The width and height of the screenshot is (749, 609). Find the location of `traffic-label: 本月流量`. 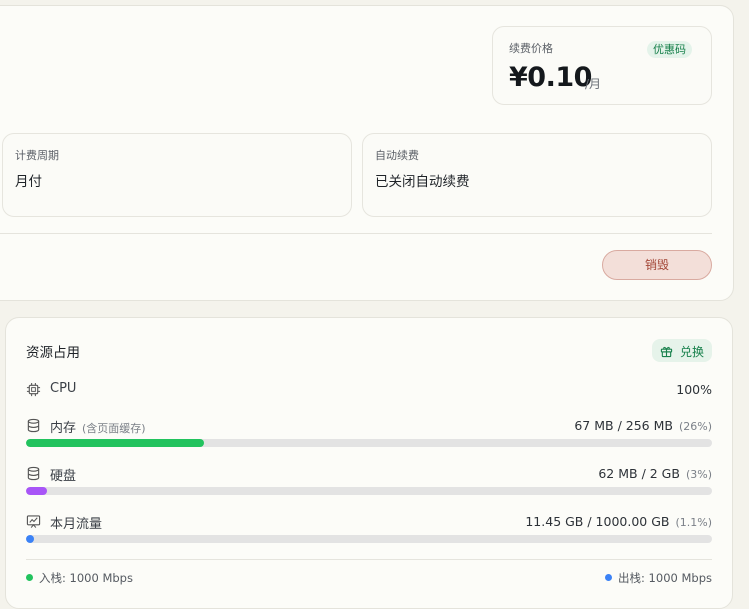

traffic-label: 本月流量 is located at coordinates (76, 524).